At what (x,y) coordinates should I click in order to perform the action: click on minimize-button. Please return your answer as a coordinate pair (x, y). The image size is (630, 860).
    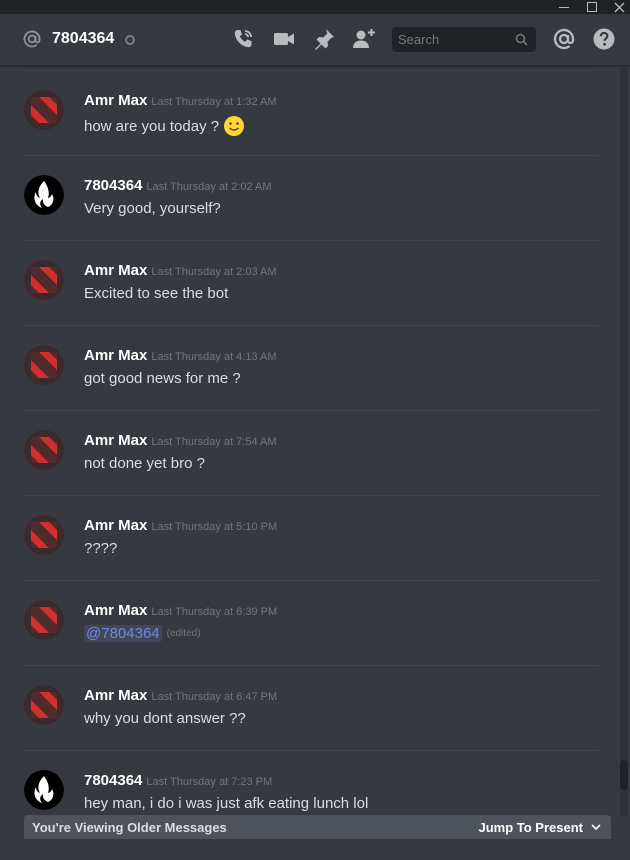
    Looking at the image, I should click on (564, 7).